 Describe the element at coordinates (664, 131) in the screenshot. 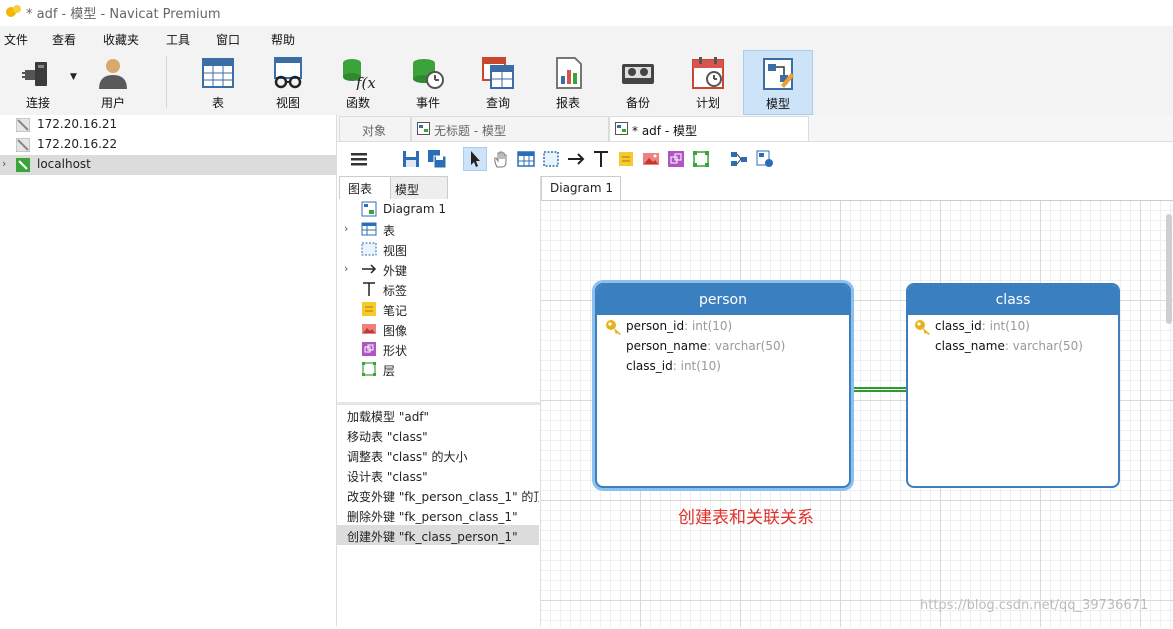

I see `tab-label: * adf - 模型` at that location.